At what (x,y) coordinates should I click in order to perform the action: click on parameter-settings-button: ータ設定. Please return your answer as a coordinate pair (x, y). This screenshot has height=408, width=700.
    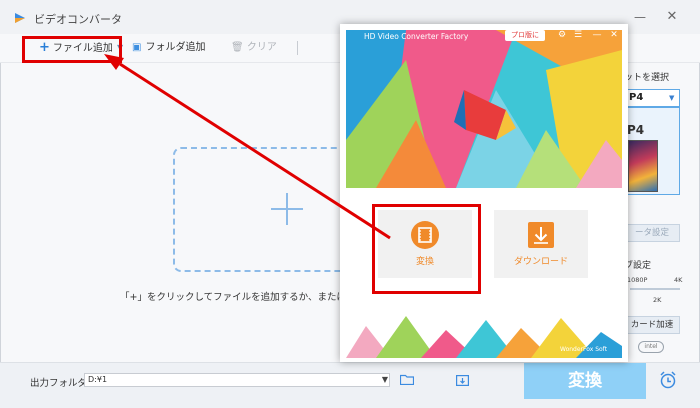
    Looking at the image, I should click on (652, 233).